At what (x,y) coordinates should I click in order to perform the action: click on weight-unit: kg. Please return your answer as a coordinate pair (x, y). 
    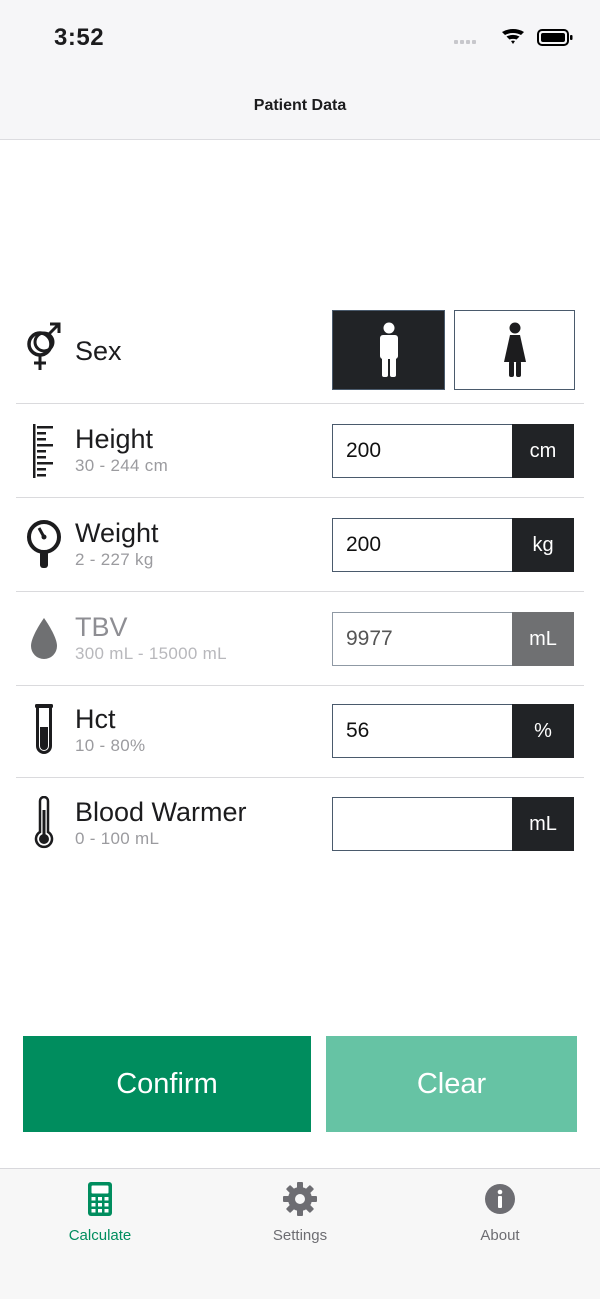
    Looking at the image, I should click on (543, 545).